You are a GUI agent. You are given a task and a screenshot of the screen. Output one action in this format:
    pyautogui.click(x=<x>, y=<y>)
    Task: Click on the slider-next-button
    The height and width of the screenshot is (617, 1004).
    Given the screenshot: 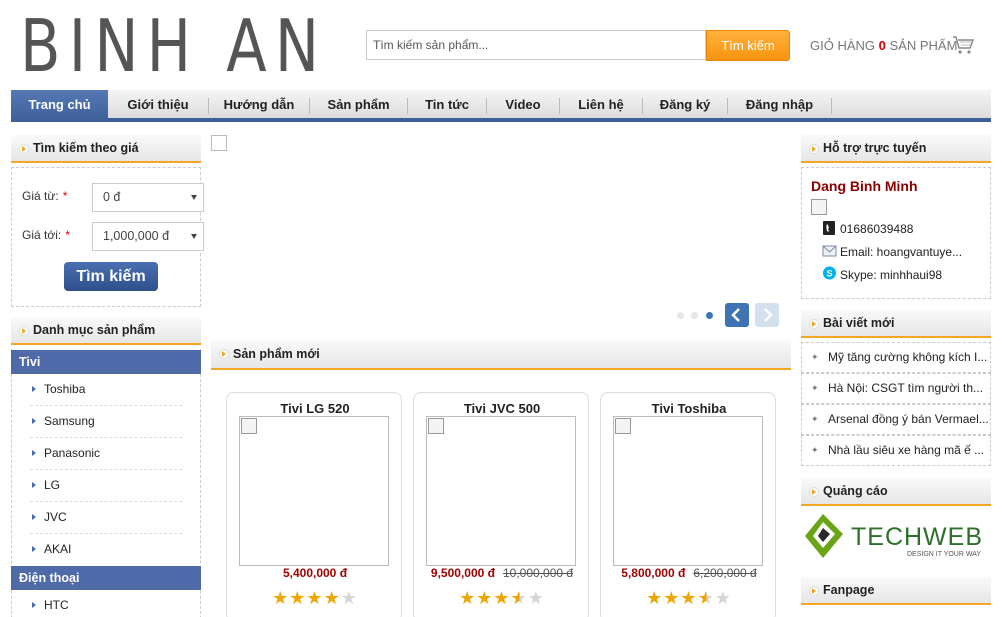 What is the action you would take?
    pyautogui.click(x=767, y=315)
    